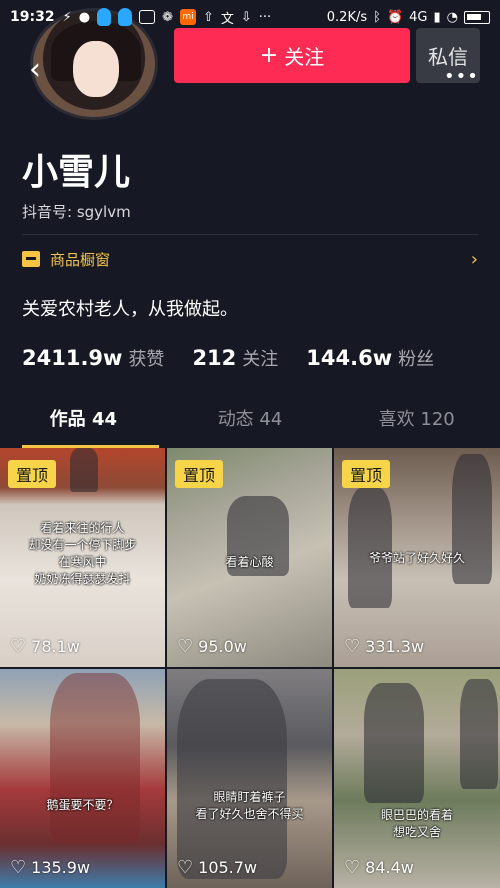 The width and height of the screenshot is (500, 888). I want to click on video-likes: ♡ 331.3w, so click(384, 646).